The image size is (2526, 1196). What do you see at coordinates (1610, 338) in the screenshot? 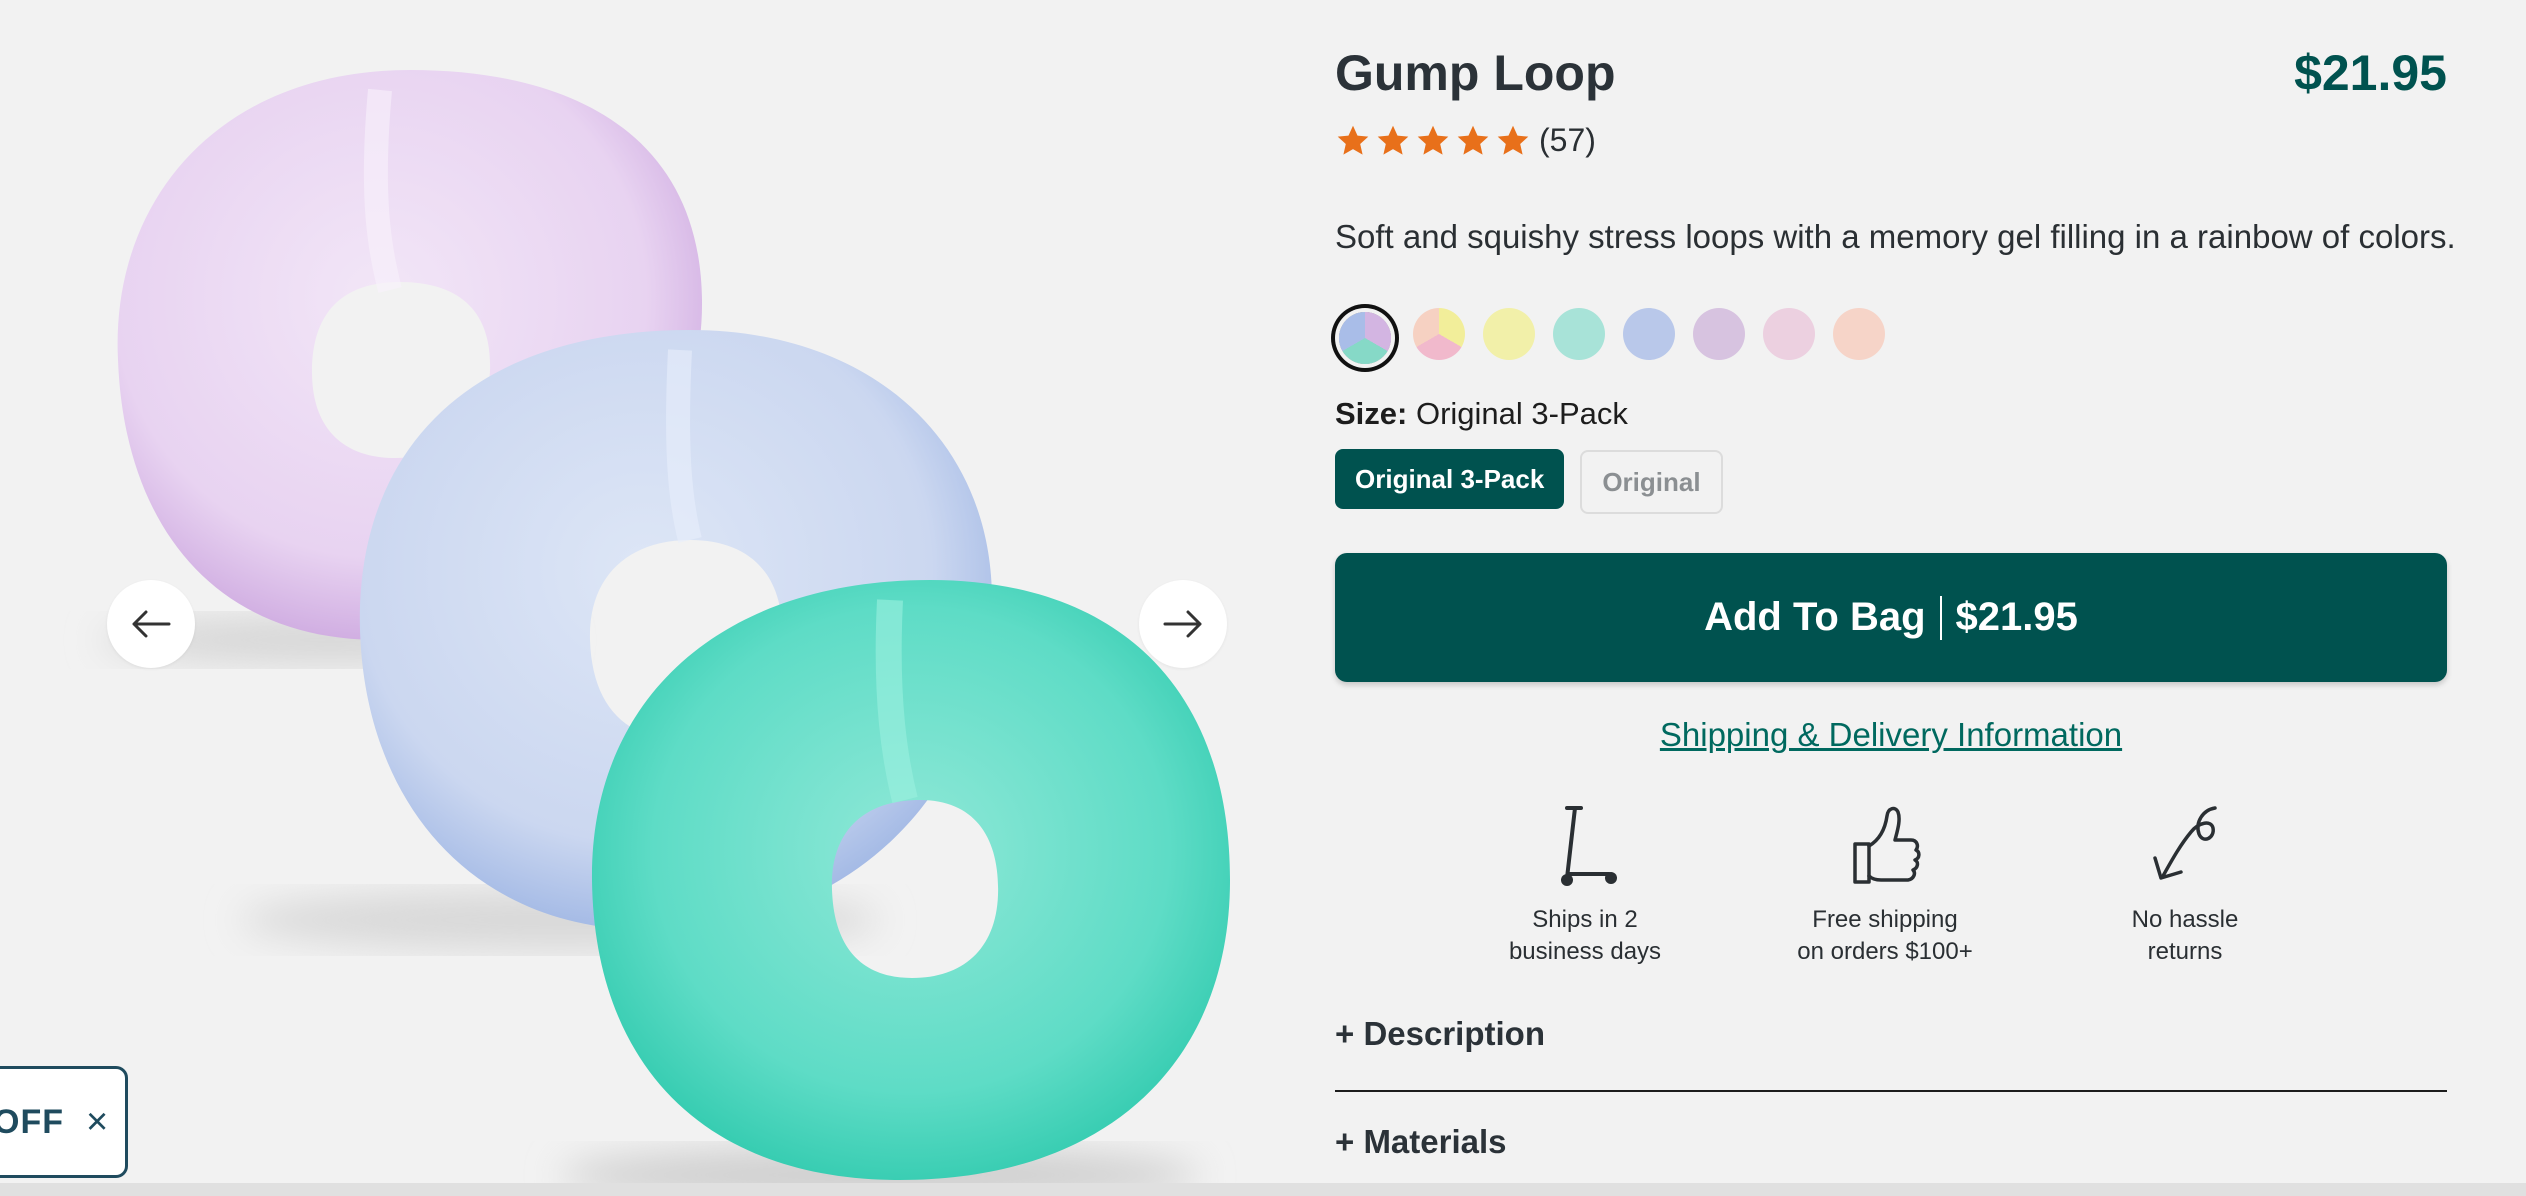
I see `color-swatches` at bounding box center [1610, 338].